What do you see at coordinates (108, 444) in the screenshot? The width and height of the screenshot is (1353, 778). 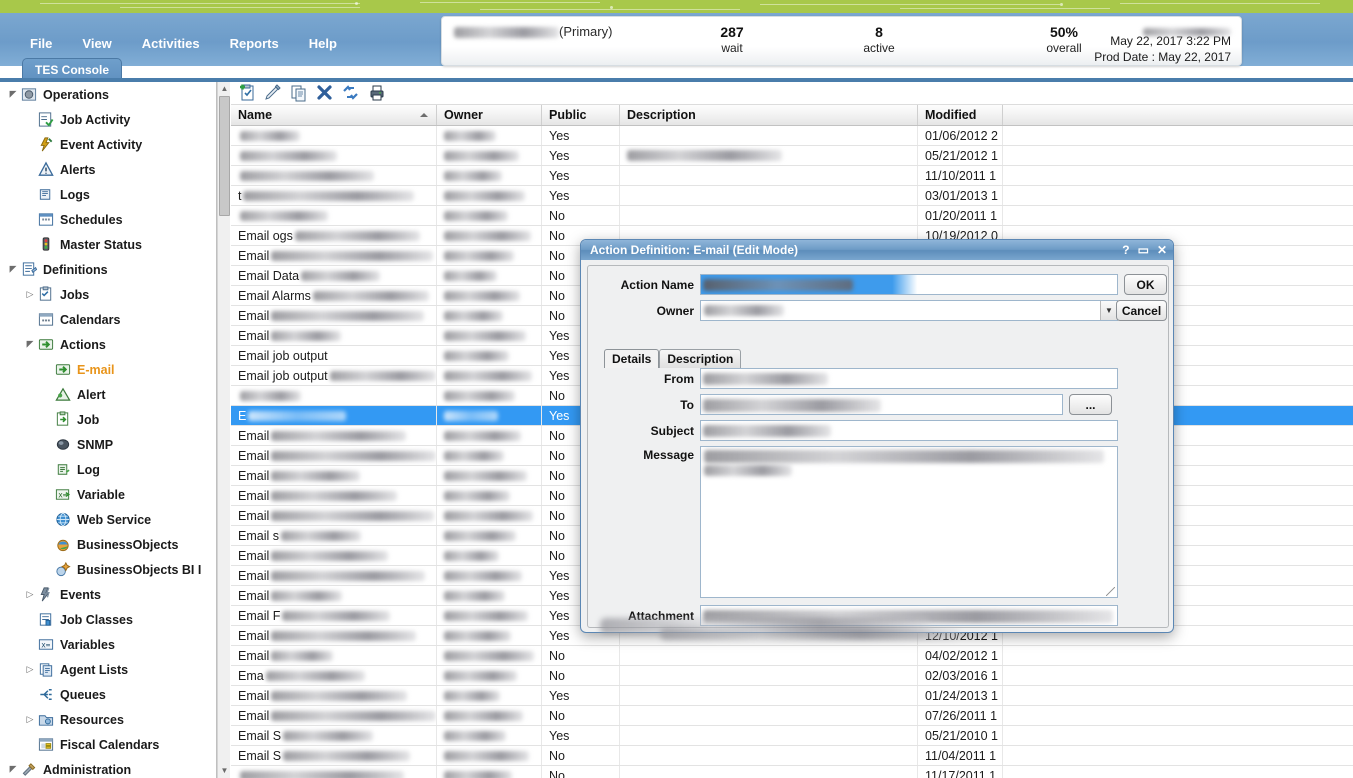 I see `sidebar-item-snmp: SNMP` at bounding box center [108, 444].